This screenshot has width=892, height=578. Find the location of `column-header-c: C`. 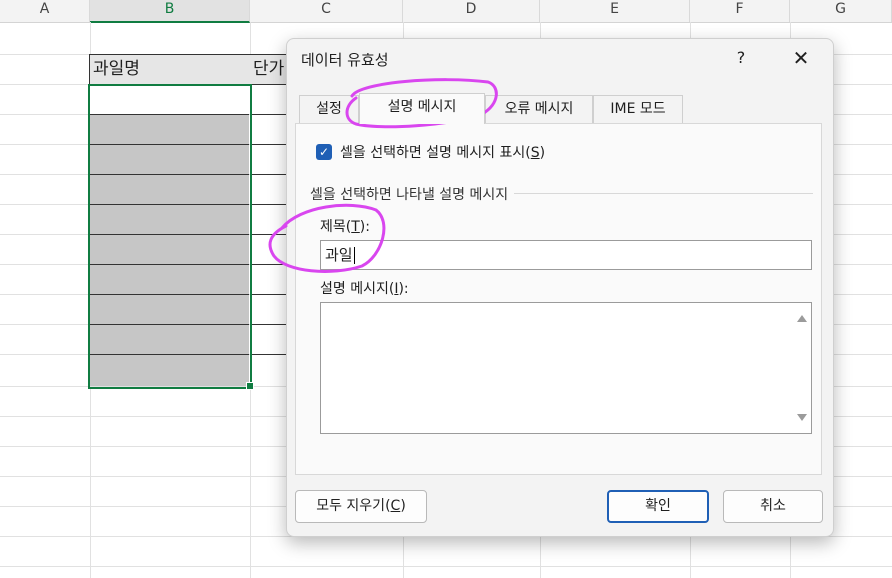

column-header-c: C is located at coordinates (326, 11).